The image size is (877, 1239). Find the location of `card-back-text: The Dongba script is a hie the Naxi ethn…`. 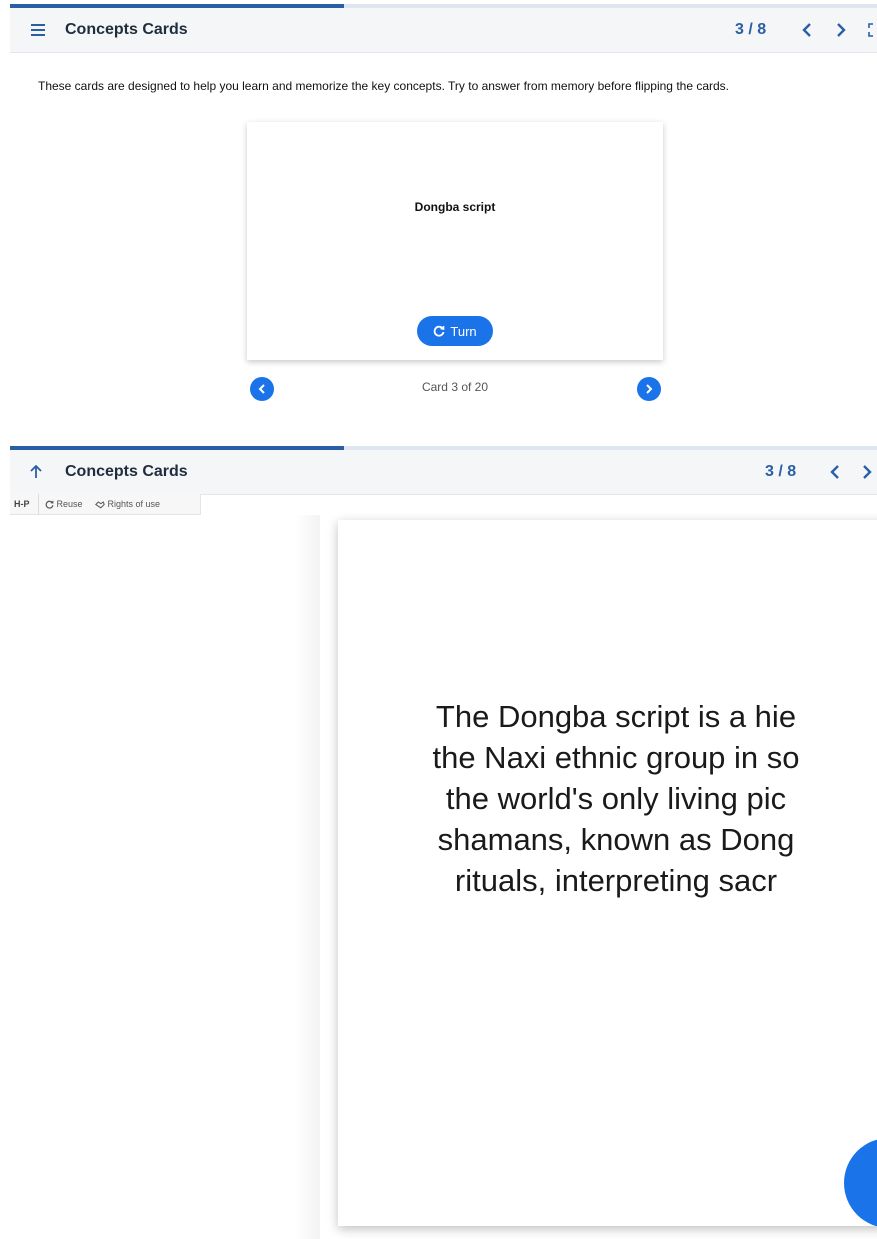

card-back-text: The Dongba script is a hie the Naxi ethn… is located at coordinates (607, 798).